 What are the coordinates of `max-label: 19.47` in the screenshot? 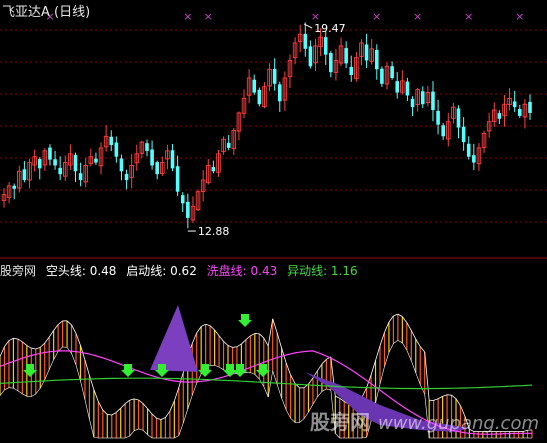 It's located at (330, 28).